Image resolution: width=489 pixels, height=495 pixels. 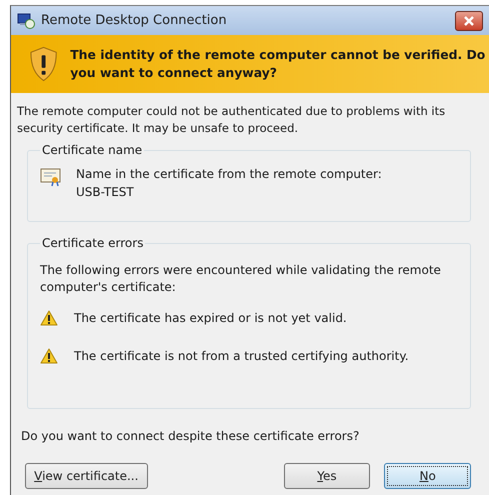 I want to click on close-icon, so click(x=469, y=21).